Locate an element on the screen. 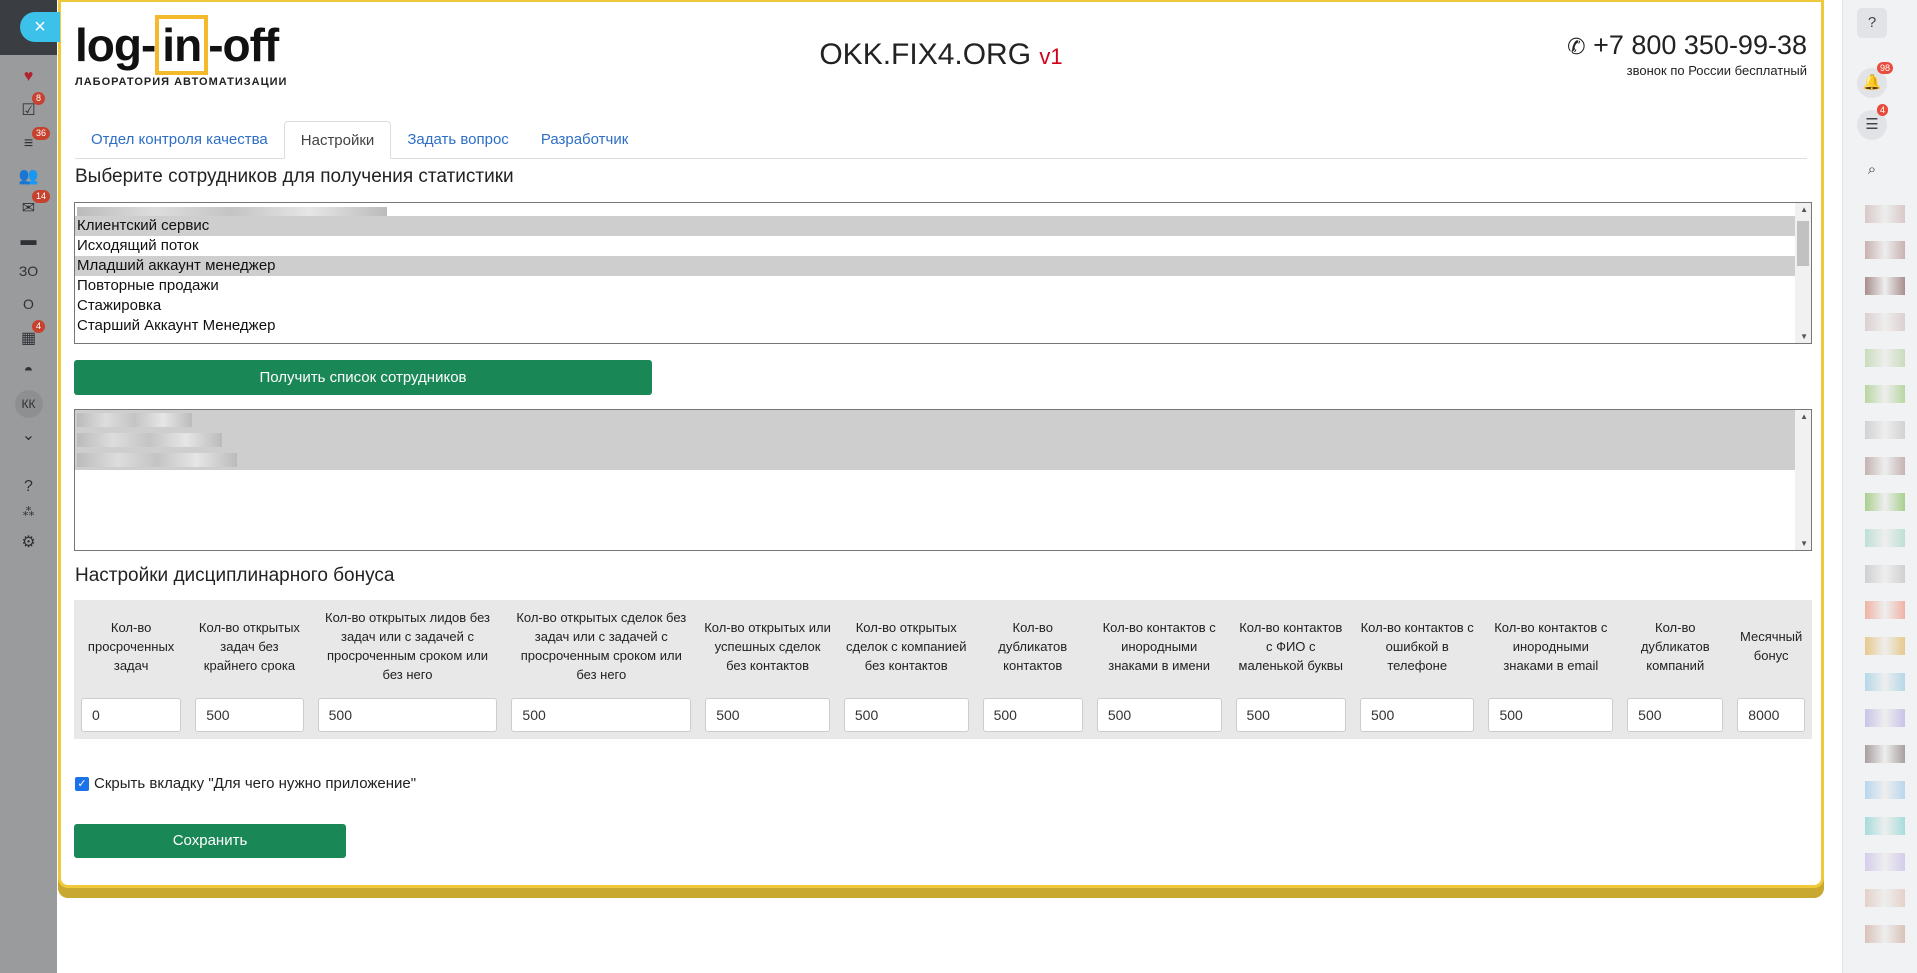  search-icon: ⌕ is located at coordinates (1872, 170).